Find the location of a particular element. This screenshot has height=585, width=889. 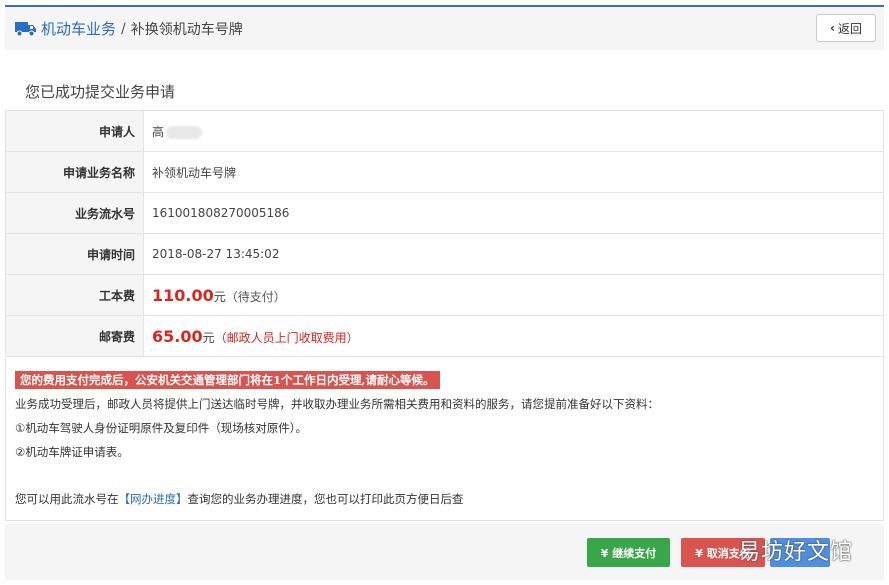

table-row: 申请人 高 is located at coordinates (444, 131).